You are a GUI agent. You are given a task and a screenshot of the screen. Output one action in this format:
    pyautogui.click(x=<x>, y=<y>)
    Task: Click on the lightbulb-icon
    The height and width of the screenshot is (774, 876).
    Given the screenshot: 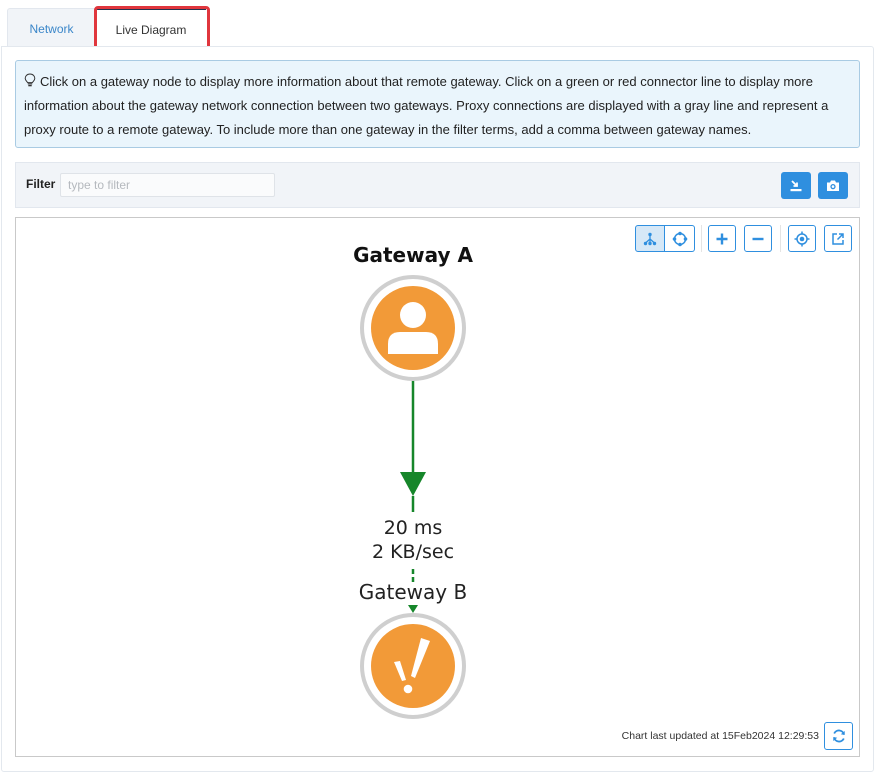 What is the action you would take?
    pyautogui.click(x=30, y=80)
    